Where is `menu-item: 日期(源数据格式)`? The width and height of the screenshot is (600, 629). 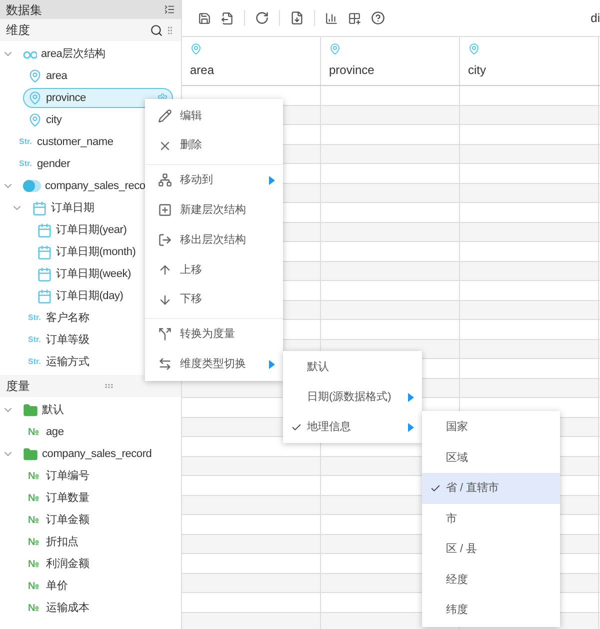 menu-item: 日期(源数据格式) is located at coordinates (352, 397).